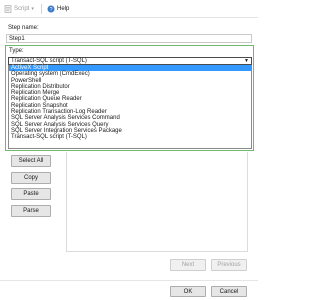 The width and height of the screenshot is (320, 300). Describe the element at coordinates (16, 51) in the screenshot. I see `type-label: Type:` at that location.